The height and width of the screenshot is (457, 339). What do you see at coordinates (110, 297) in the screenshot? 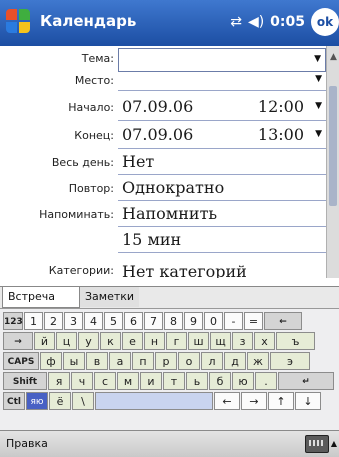
I see `tab-notes: Заметки` at bounding box center [110, 297].